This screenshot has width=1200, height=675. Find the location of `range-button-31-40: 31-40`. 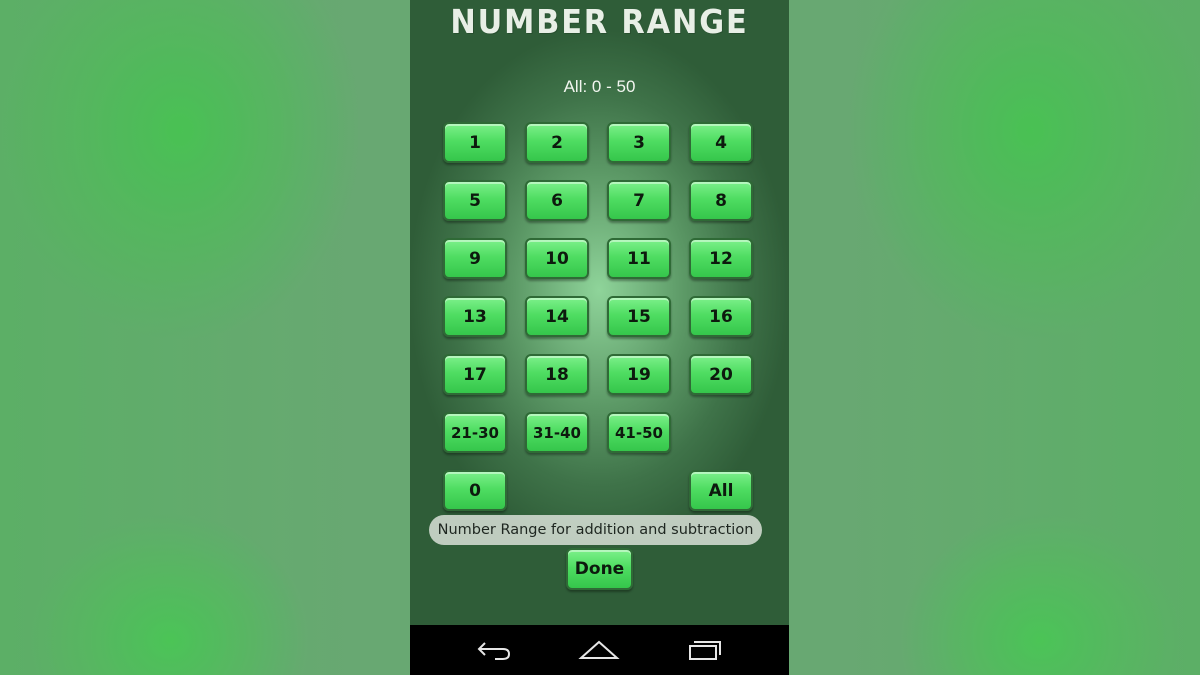

range-button-31-40: 31-40 is located at coordinates (557, 432).